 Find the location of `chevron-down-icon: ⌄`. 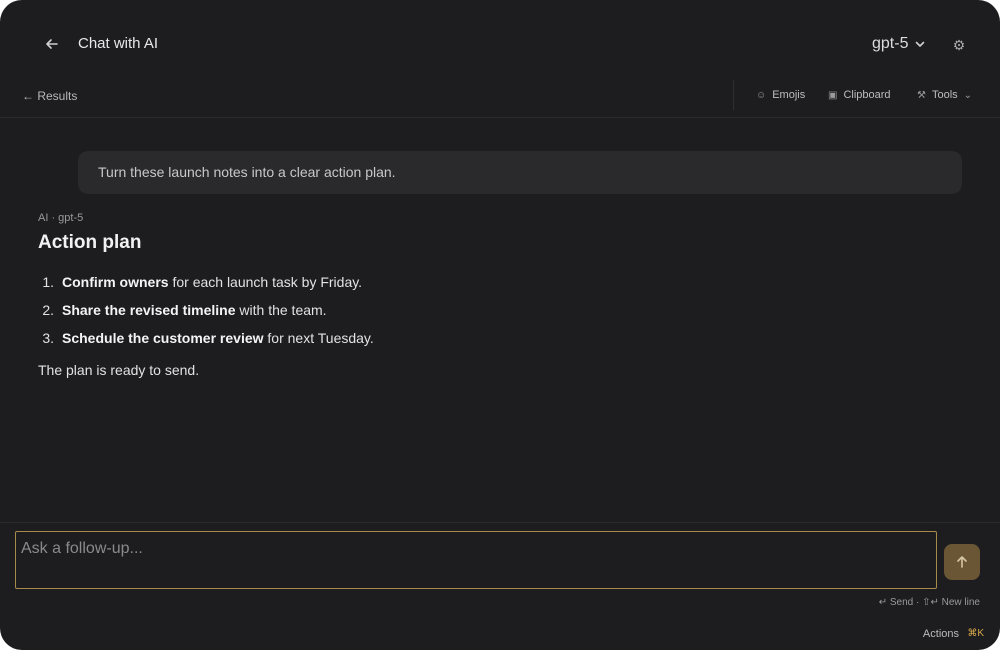

chevron-down-icon: ⌄ is located at coordinates (968, 95).